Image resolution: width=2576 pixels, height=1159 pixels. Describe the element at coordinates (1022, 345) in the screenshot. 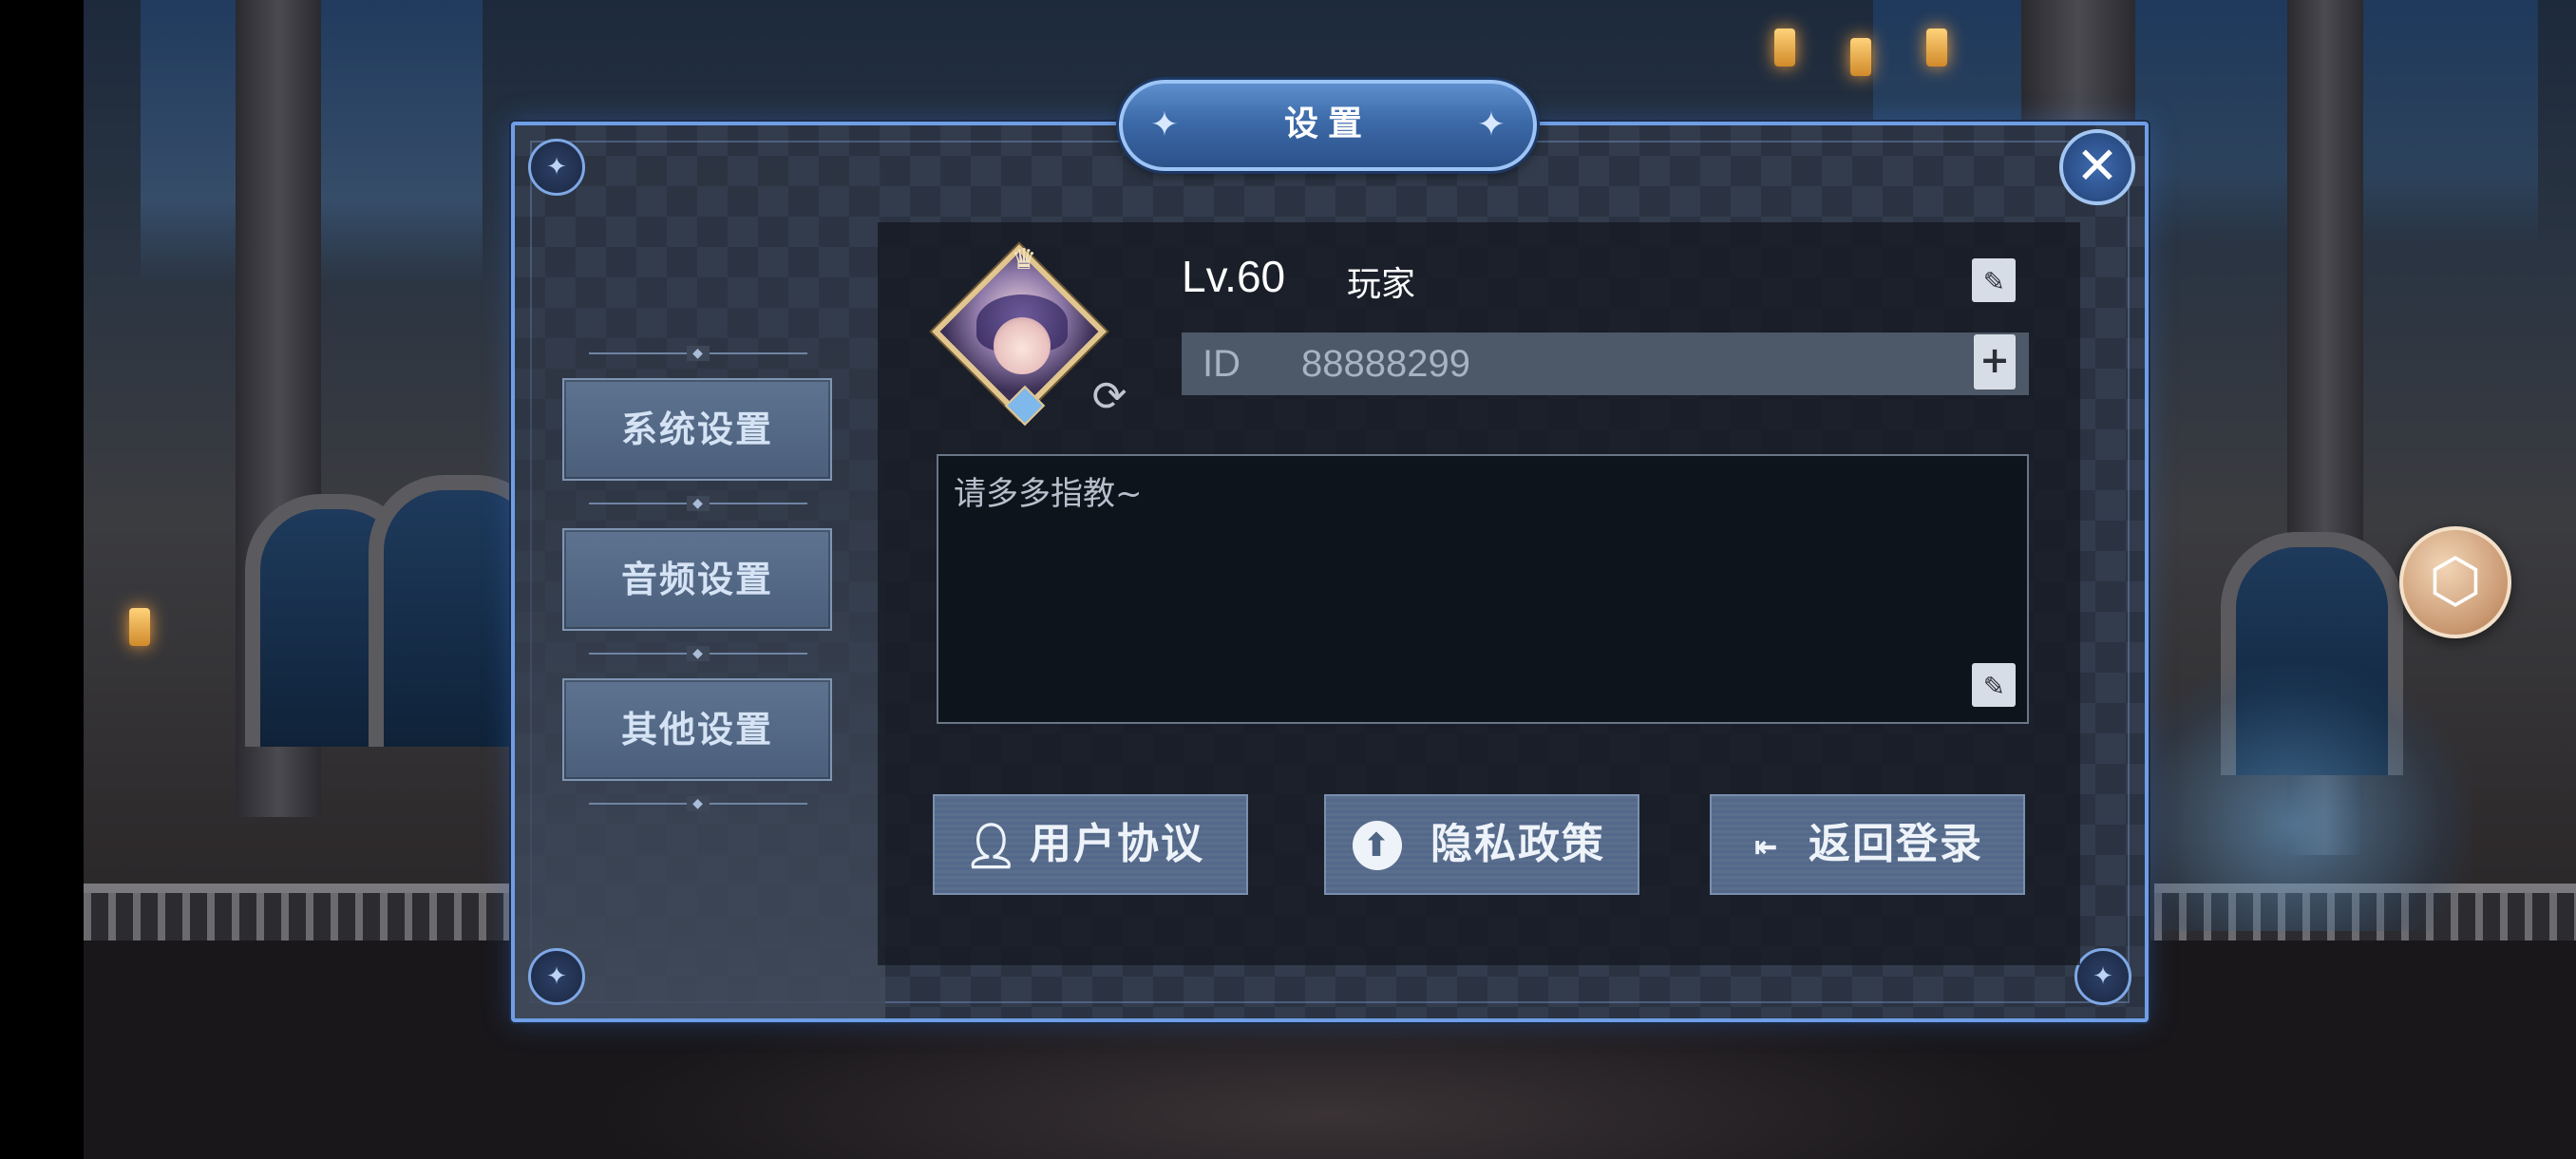

I see `avatar-face` at that location.